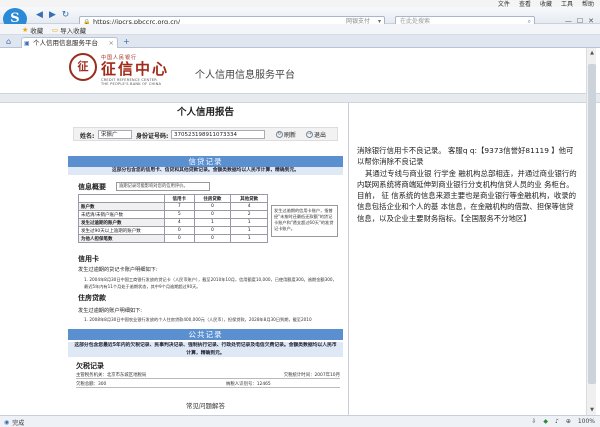 Image resolution: width=600 pixels, height=427 pixels. Describe the element at coordinates (173, 222) in the screenshot. I see `table-row: 发生过逾期的账户数 4 1 1` at that location.